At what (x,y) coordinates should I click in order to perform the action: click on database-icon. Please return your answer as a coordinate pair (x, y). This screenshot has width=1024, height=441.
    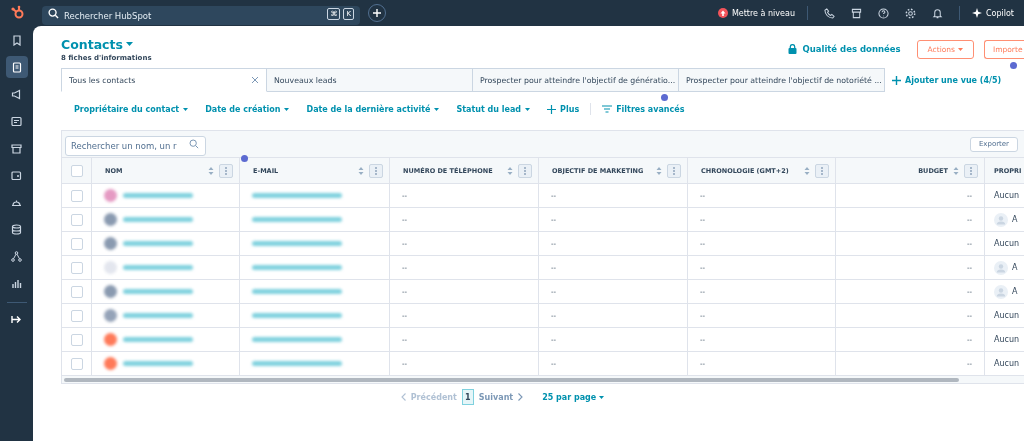
    Looking at the image, I should click on (16, 229).